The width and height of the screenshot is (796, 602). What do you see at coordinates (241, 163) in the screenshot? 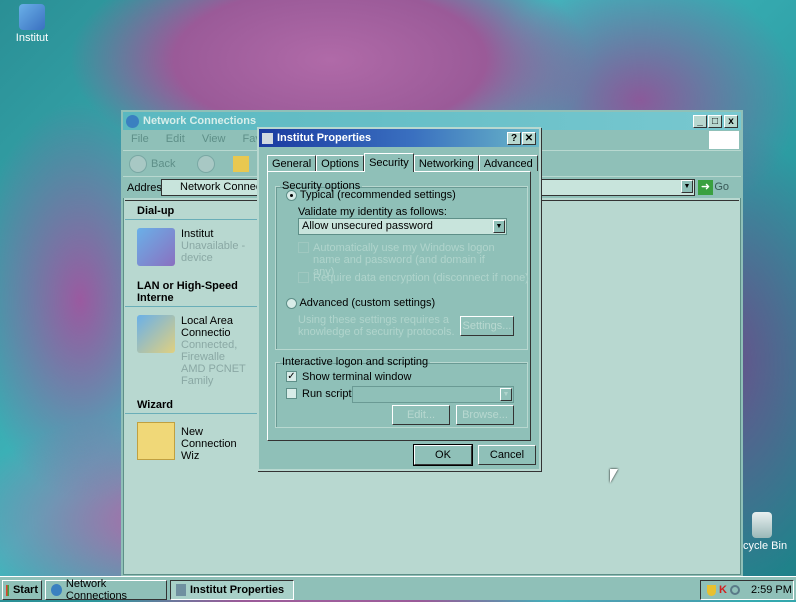
I see `up-folder-icon` at bounding box center [241, 163].